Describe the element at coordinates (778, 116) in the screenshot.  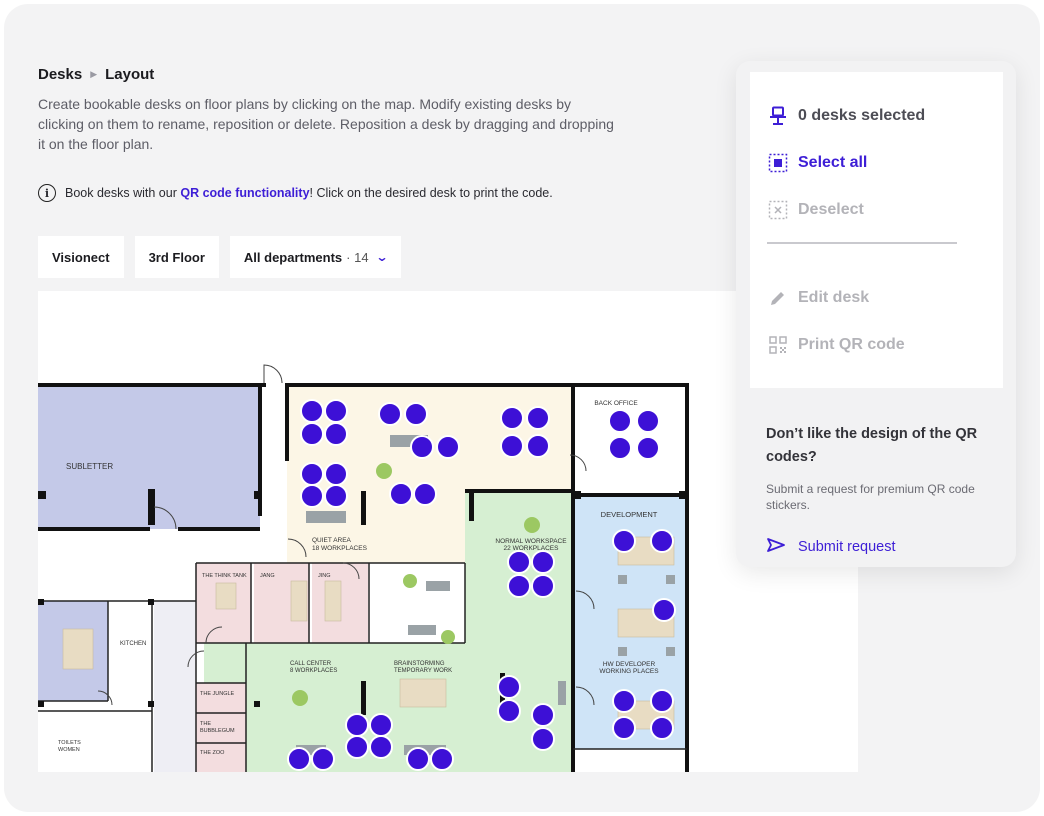
I see `desk-chair-icon` at that location.